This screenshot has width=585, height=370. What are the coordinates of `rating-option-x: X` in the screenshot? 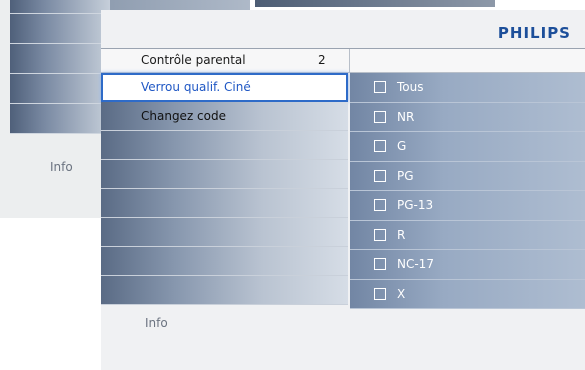 It's located at (467, 294).